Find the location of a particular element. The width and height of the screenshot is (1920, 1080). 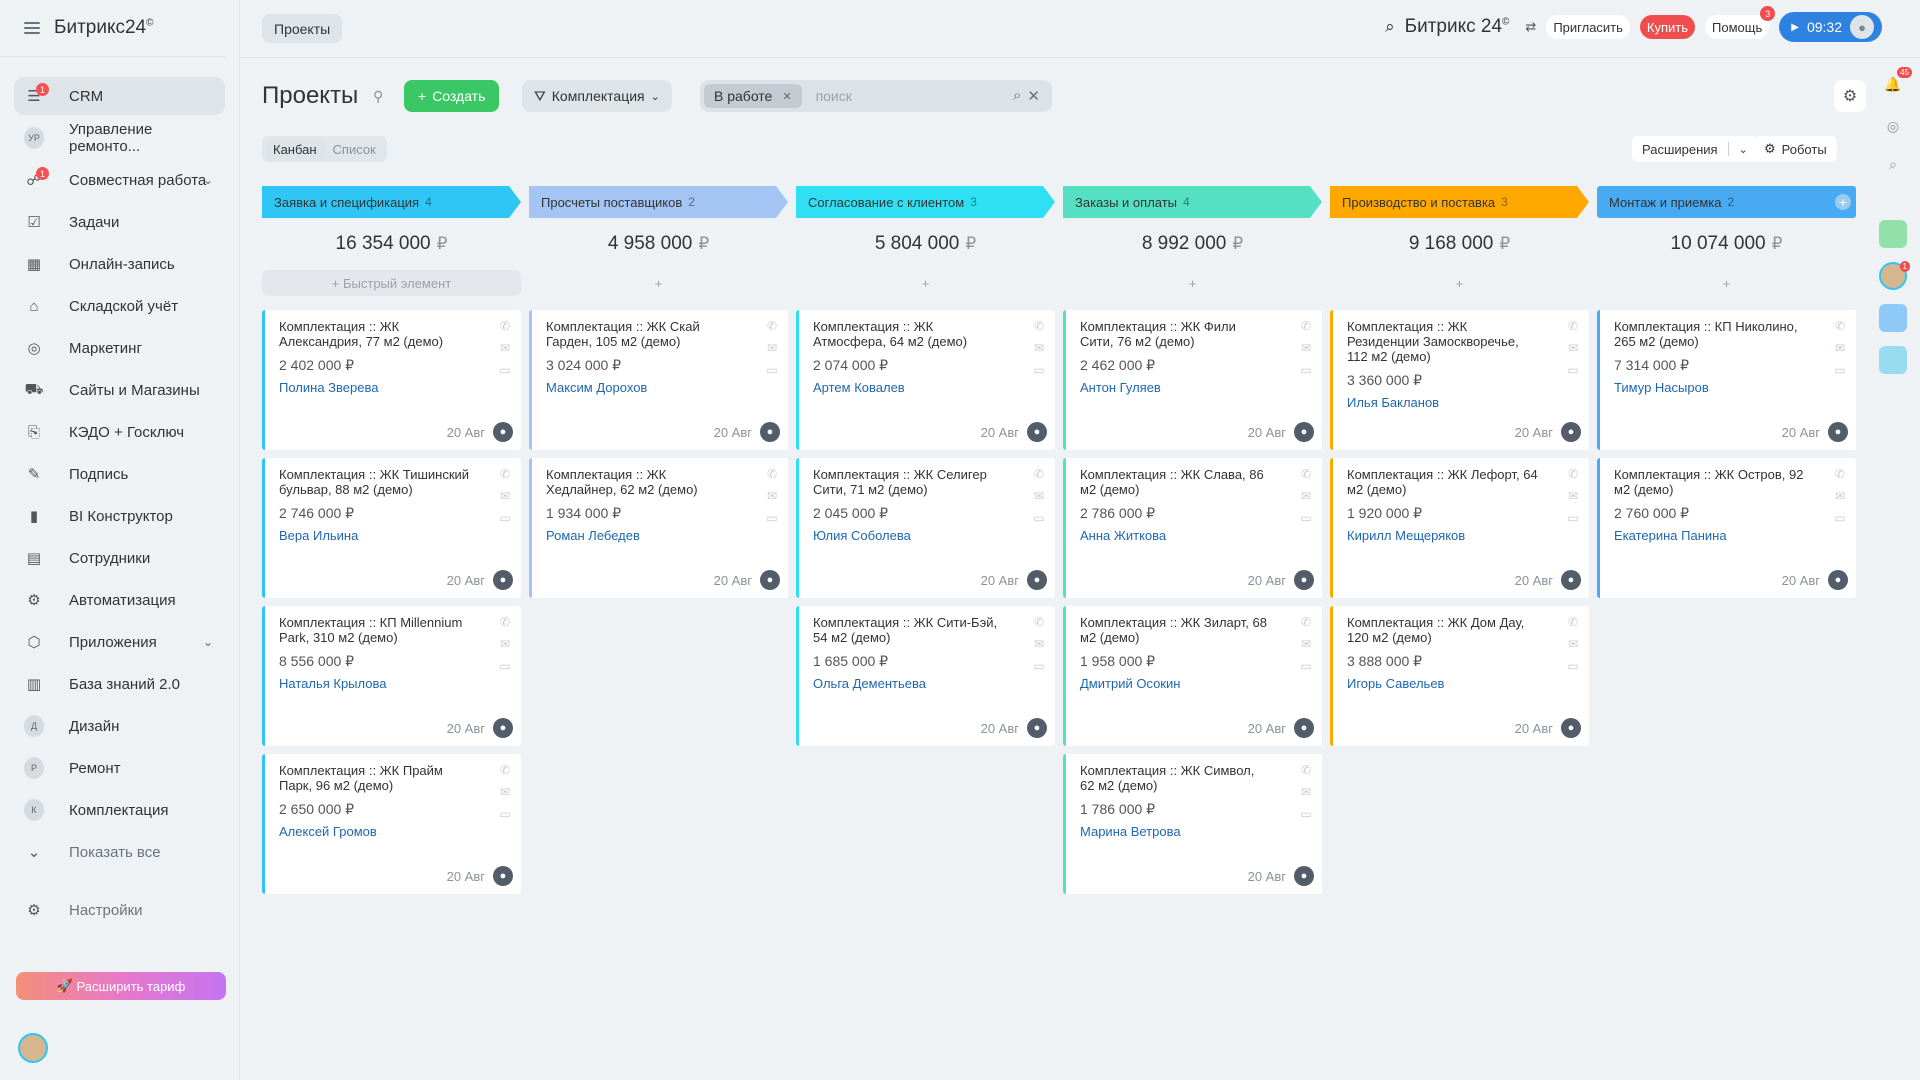

sidebar-item-remont: Р Ремонт is located at coordinates (119, 768).